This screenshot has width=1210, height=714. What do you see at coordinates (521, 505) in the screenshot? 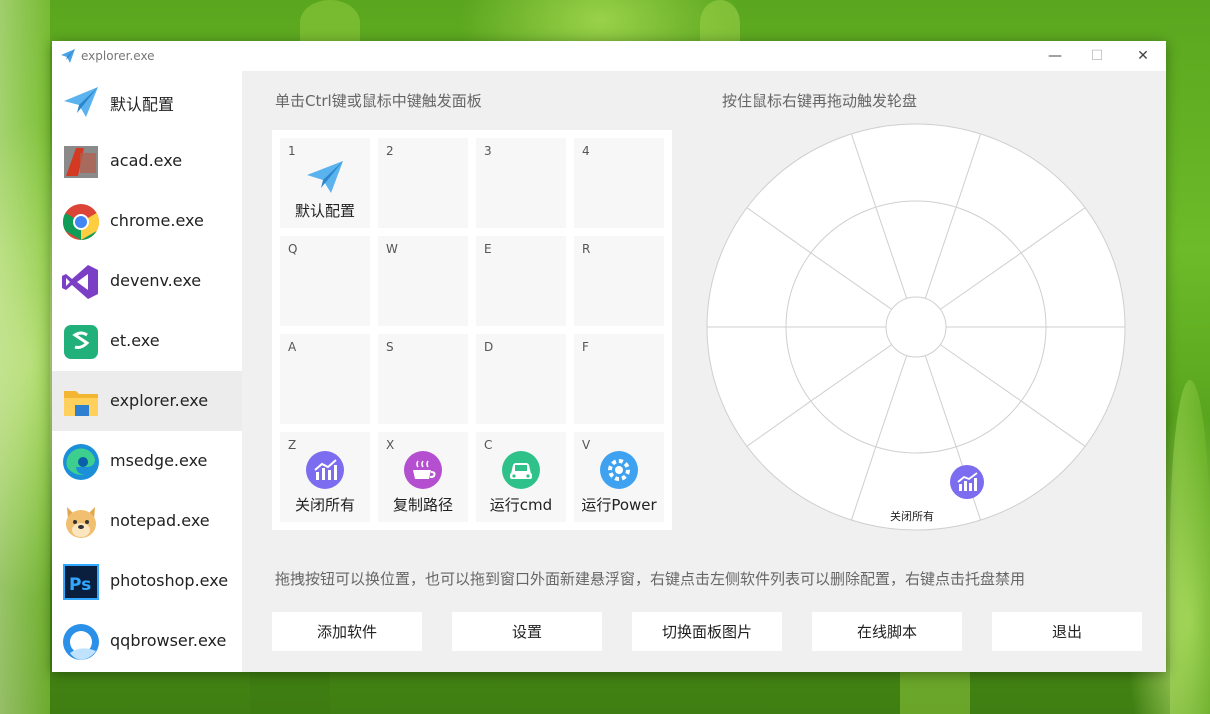
I see `cell-label: 运行cmd` at bounding box center [521, 505].